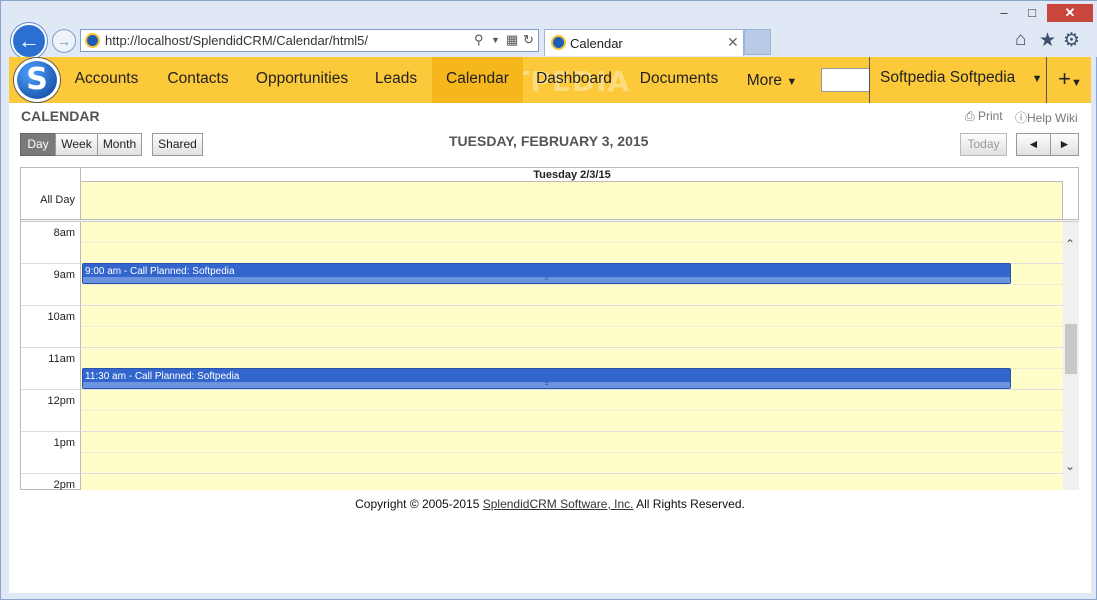 This screenshot has height=600, width=1097. I want to click on tab-title: Calendar, so click(596, 43).